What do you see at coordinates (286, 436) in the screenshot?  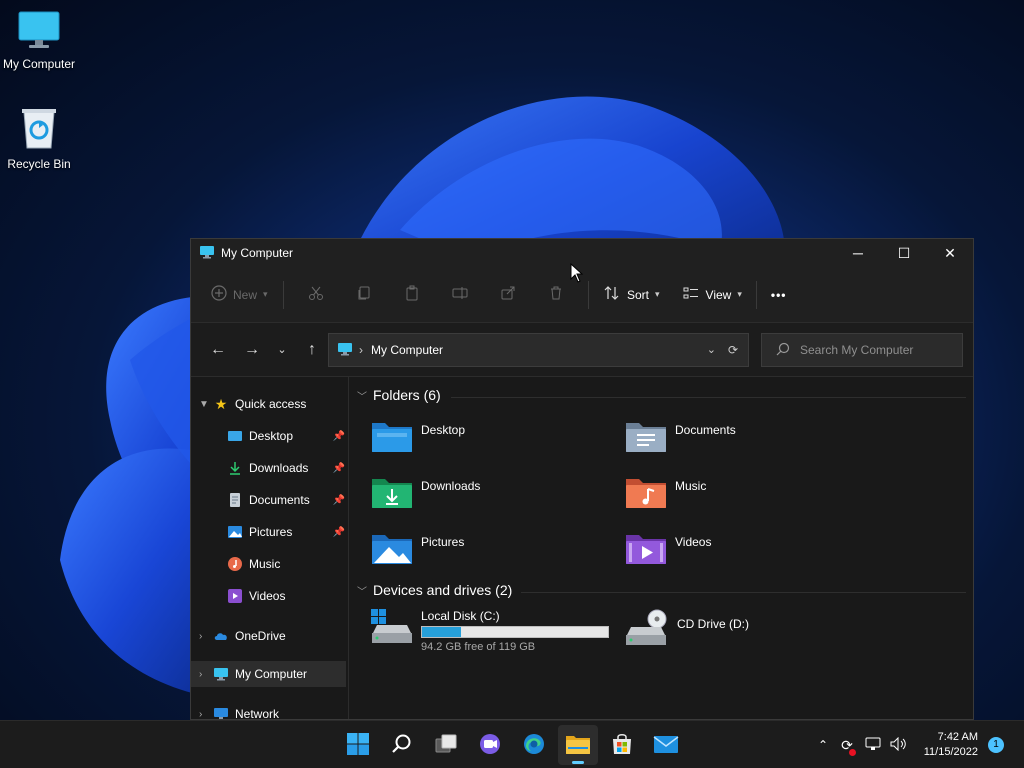 I see `nav-item-desktop: Desktop 📌` at bounding box center [286, 436].